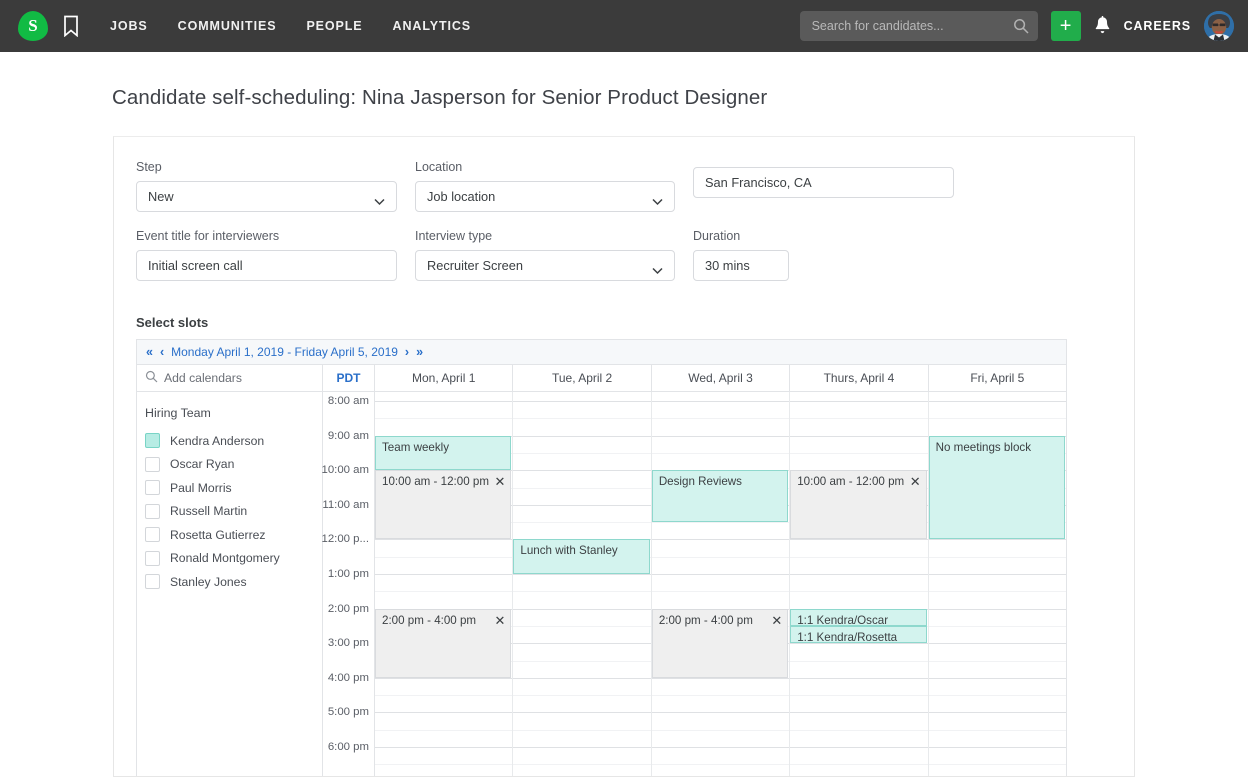 The width and height of the screenshot is (1248, 777). I want to click on hiring-team-member: Oscar Ryan, so click(233, 465).